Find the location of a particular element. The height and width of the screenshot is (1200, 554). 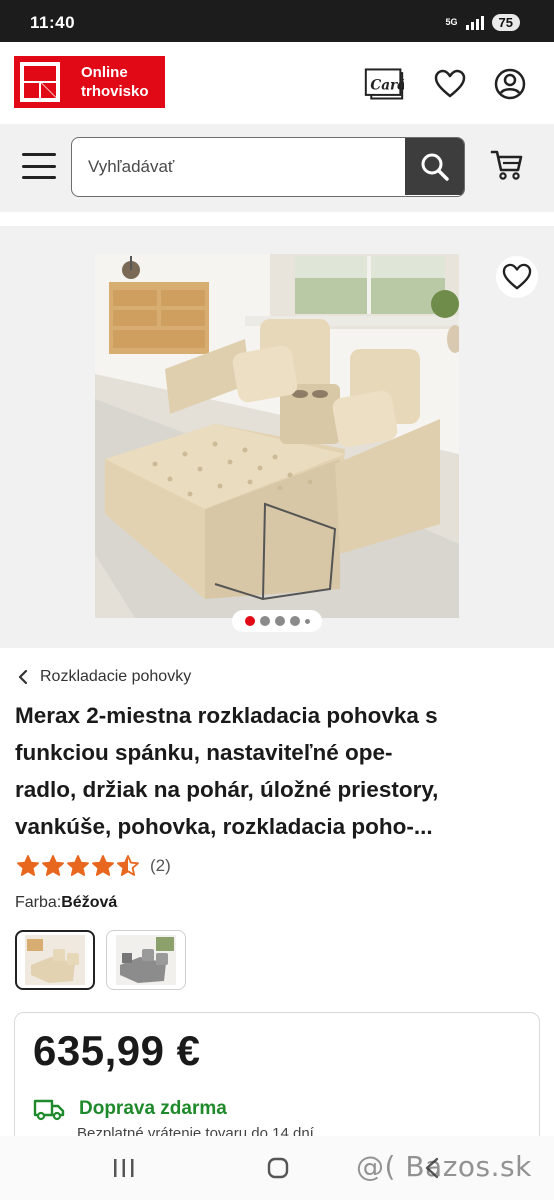

battery-indicator: 75 is located at coordinates (505, 22).